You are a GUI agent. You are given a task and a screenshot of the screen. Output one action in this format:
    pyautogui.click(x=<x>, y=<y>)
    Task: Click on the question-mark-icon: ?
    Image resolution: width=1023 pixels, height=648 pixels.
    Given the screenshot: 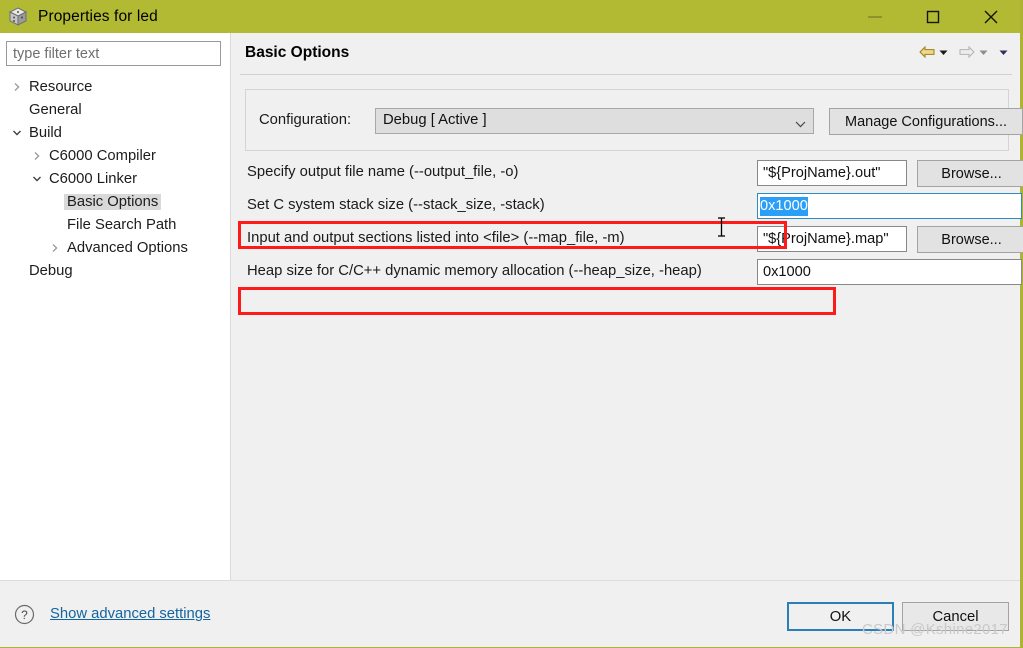 What is the action you would take?
    pyautogui.click(x=24, y=616)
    